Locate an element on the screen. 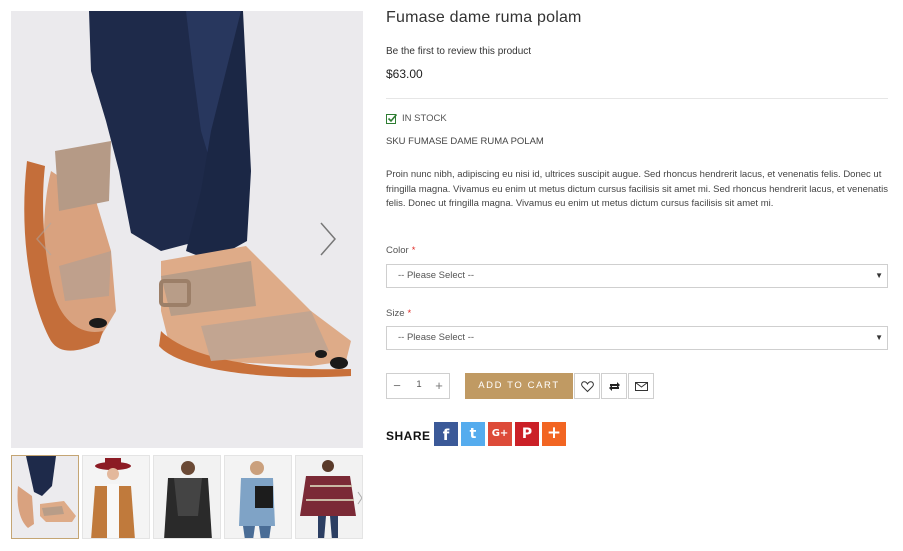 This screenshot has height=551, width=903. envelope-icon is located at coordinates (641, 386).